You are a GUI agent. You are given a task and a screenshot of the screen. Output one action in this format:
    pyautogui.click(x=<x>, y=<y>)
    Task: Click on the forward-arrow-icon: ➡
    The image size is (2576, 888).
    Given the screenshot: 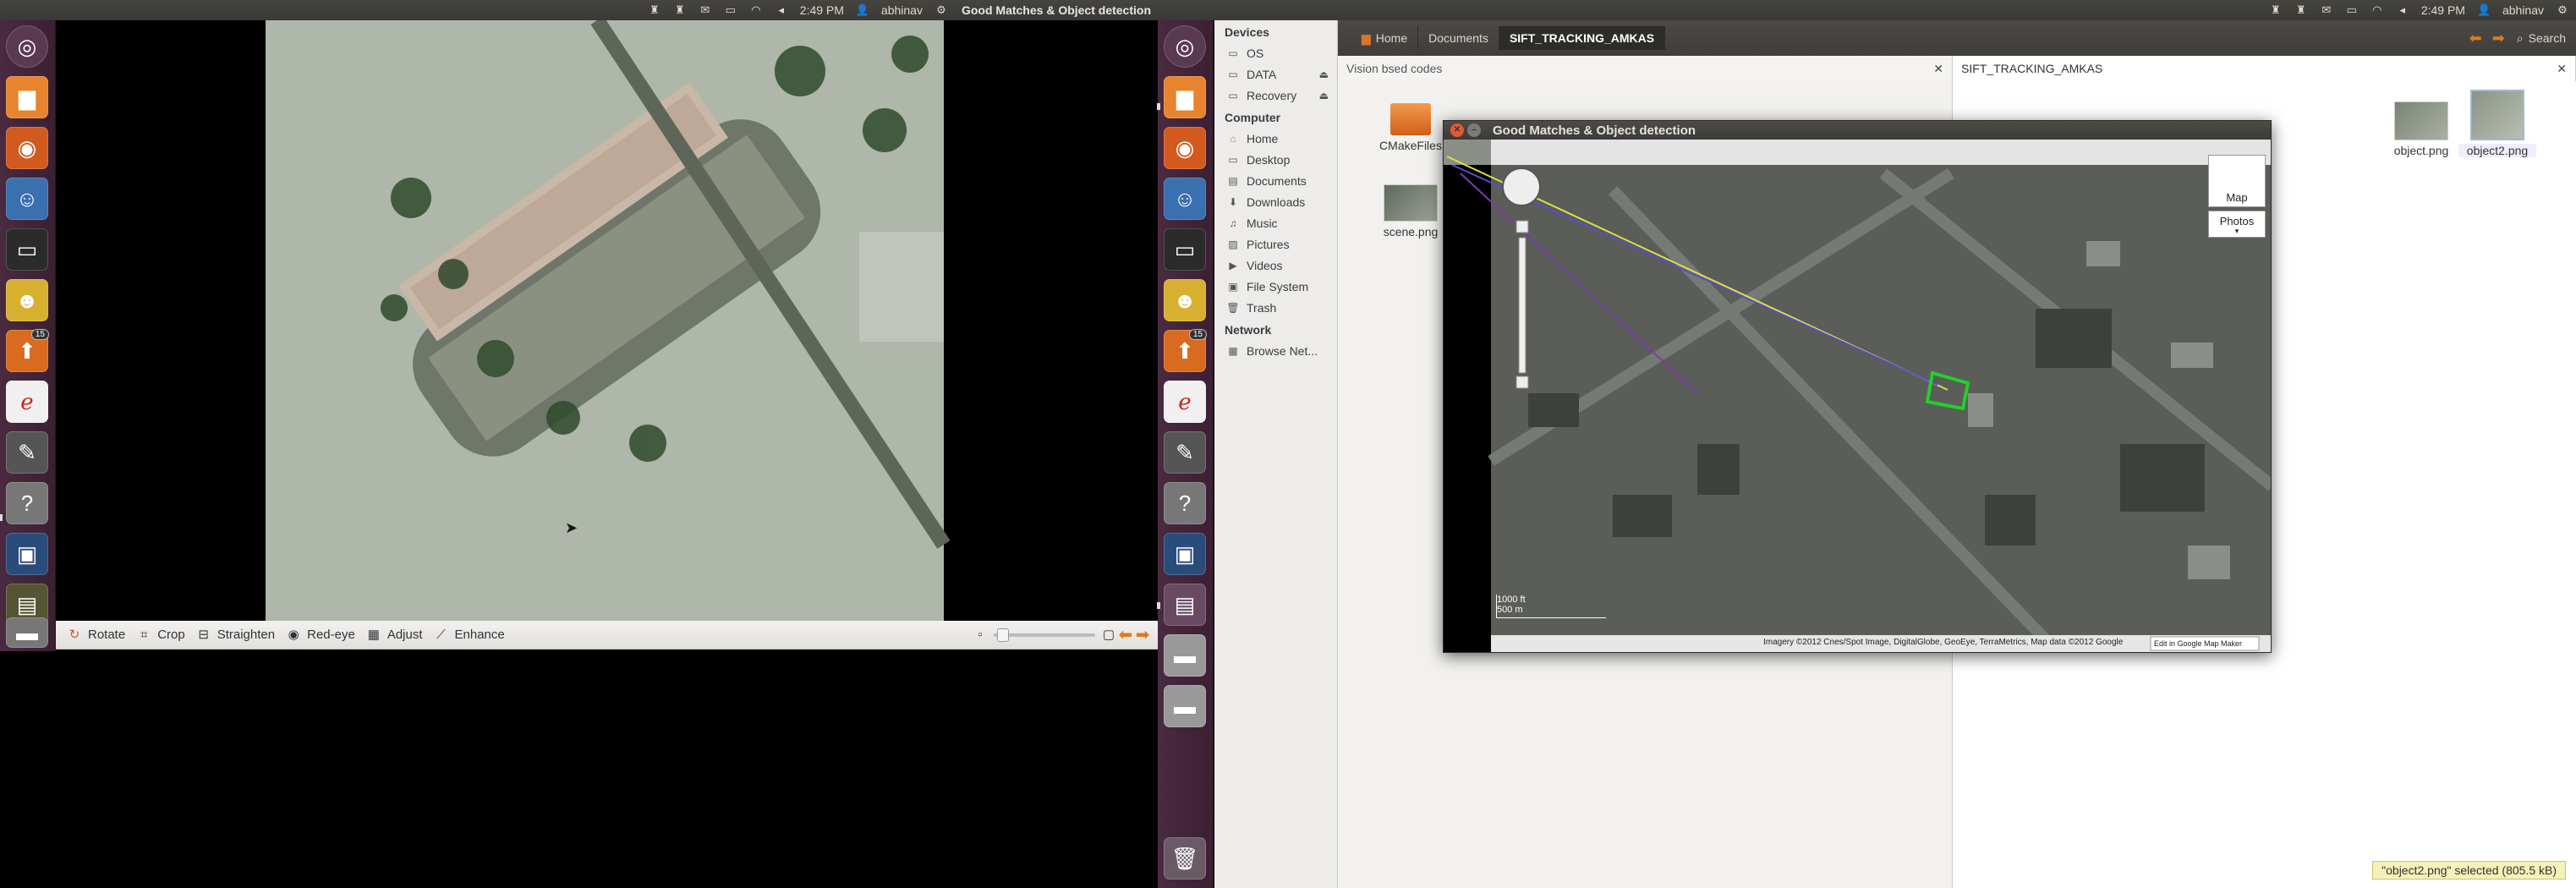 What is the action you would take?
    pyautogui.click(x=2498, y=39)
    